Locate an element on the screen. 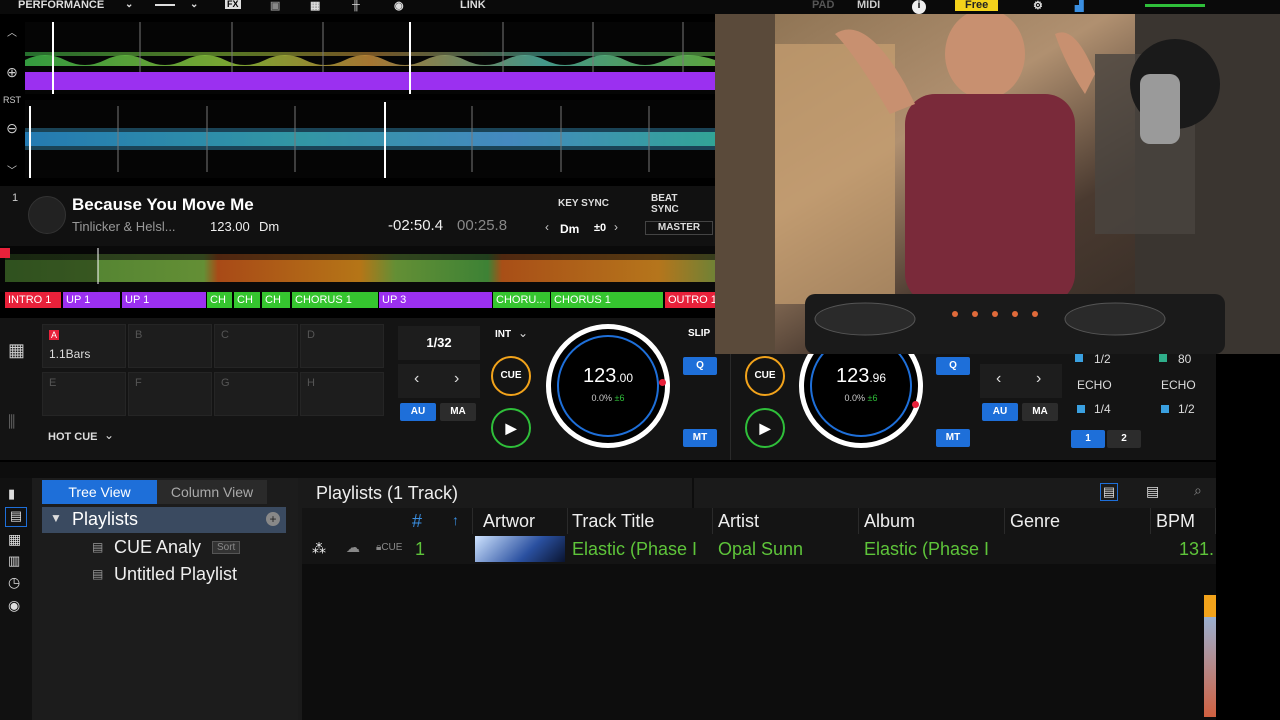 This screenshot has height=720, width=1280. plan-badge: Free is located at coordinates (977, 5).